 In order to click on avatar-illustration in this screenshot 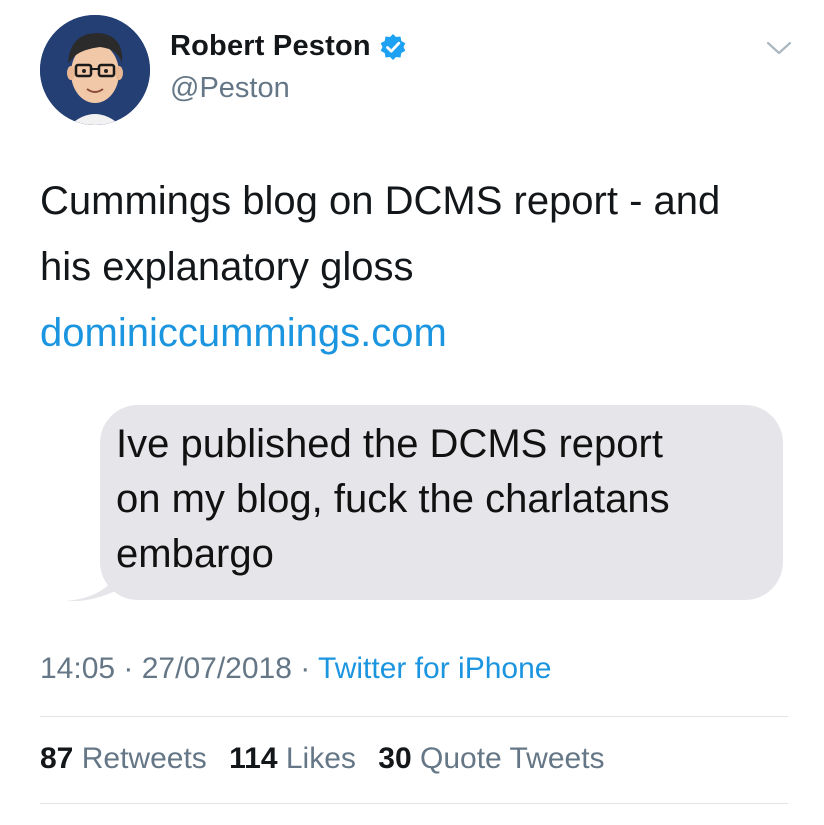, I will do `click(95, 70)`.